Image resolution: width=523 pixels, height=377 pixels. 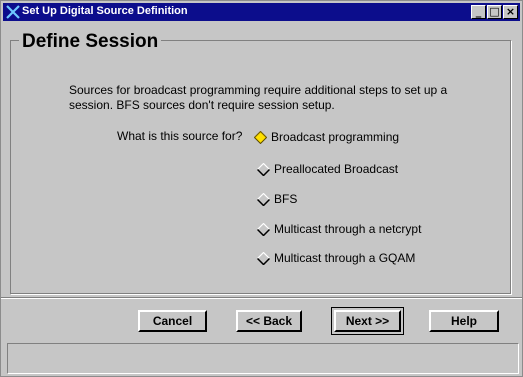 What do you see at coordinates (464, 321) in the screenshot?
I see `help-button: Help` at bounding box center [464, 321].